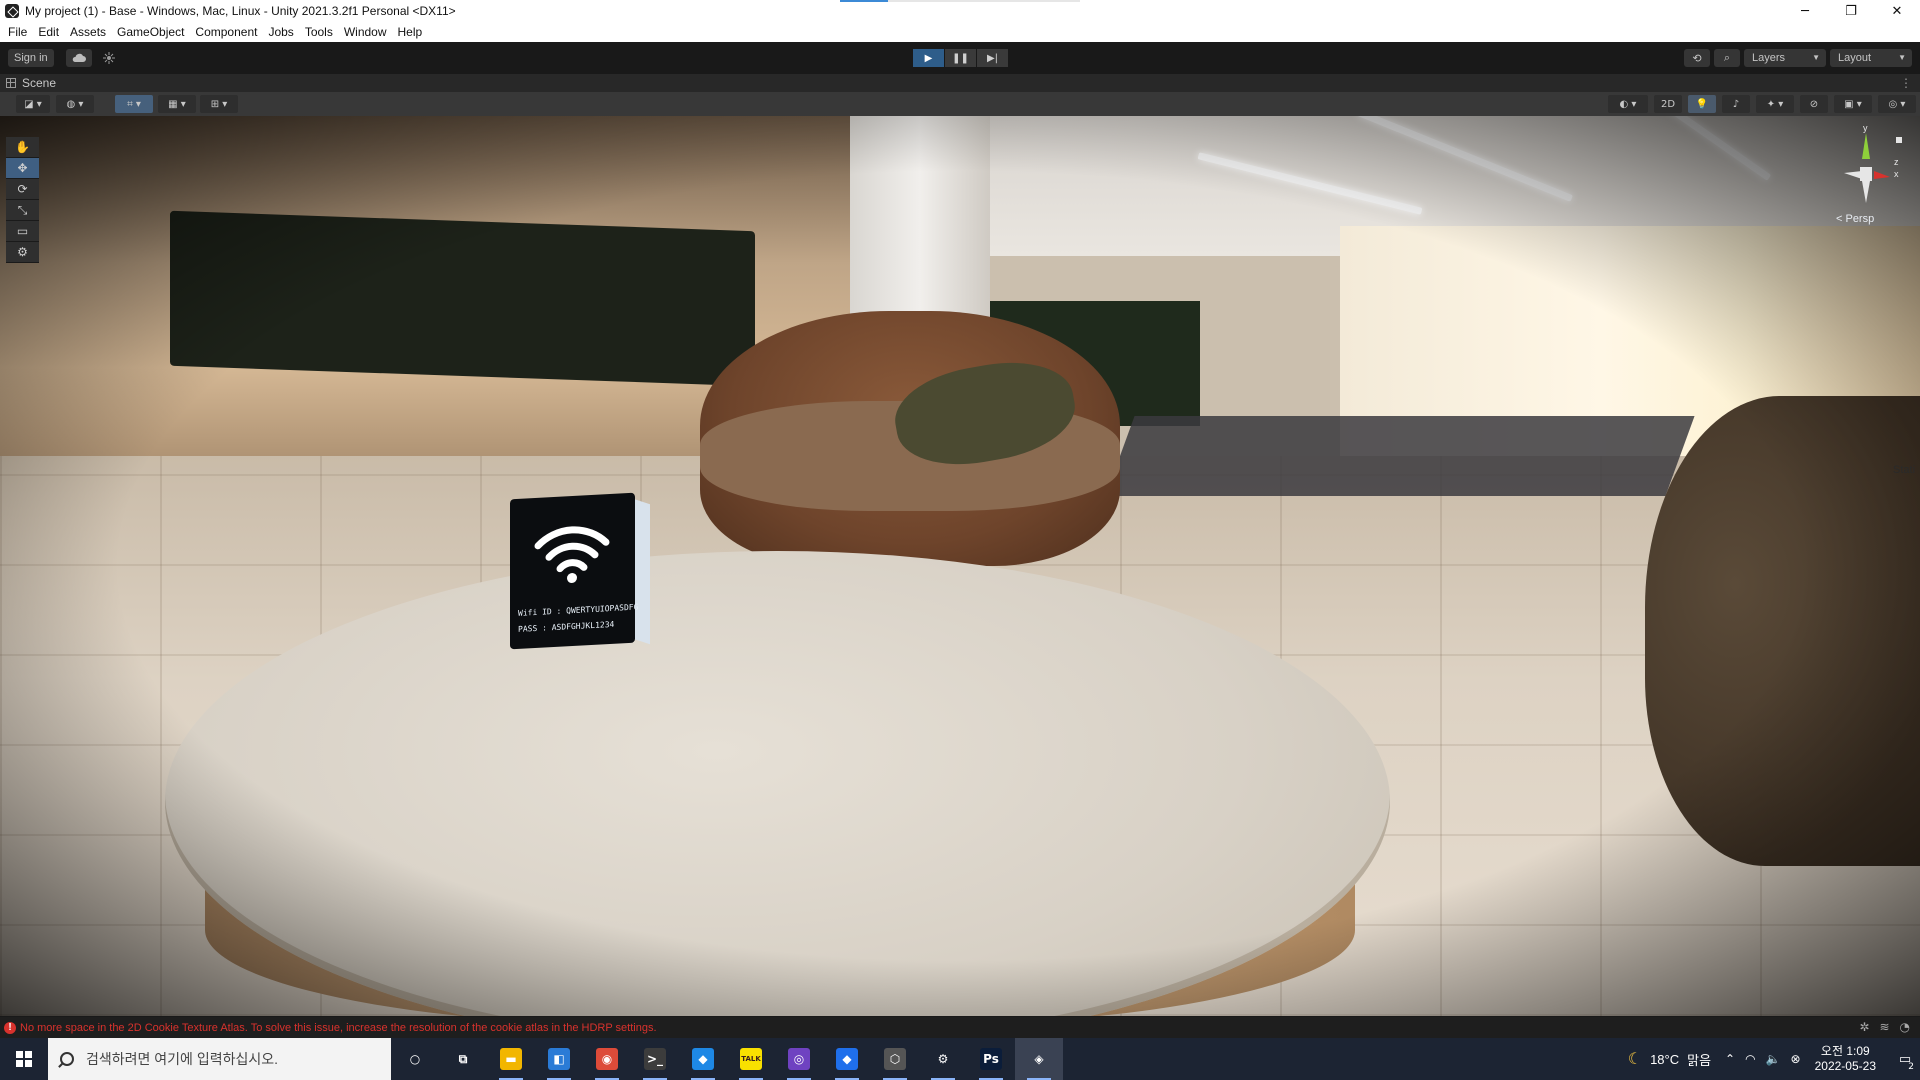 The image size is (1920, 1080). I want to click on menu-window: Window, so click(366, 32).